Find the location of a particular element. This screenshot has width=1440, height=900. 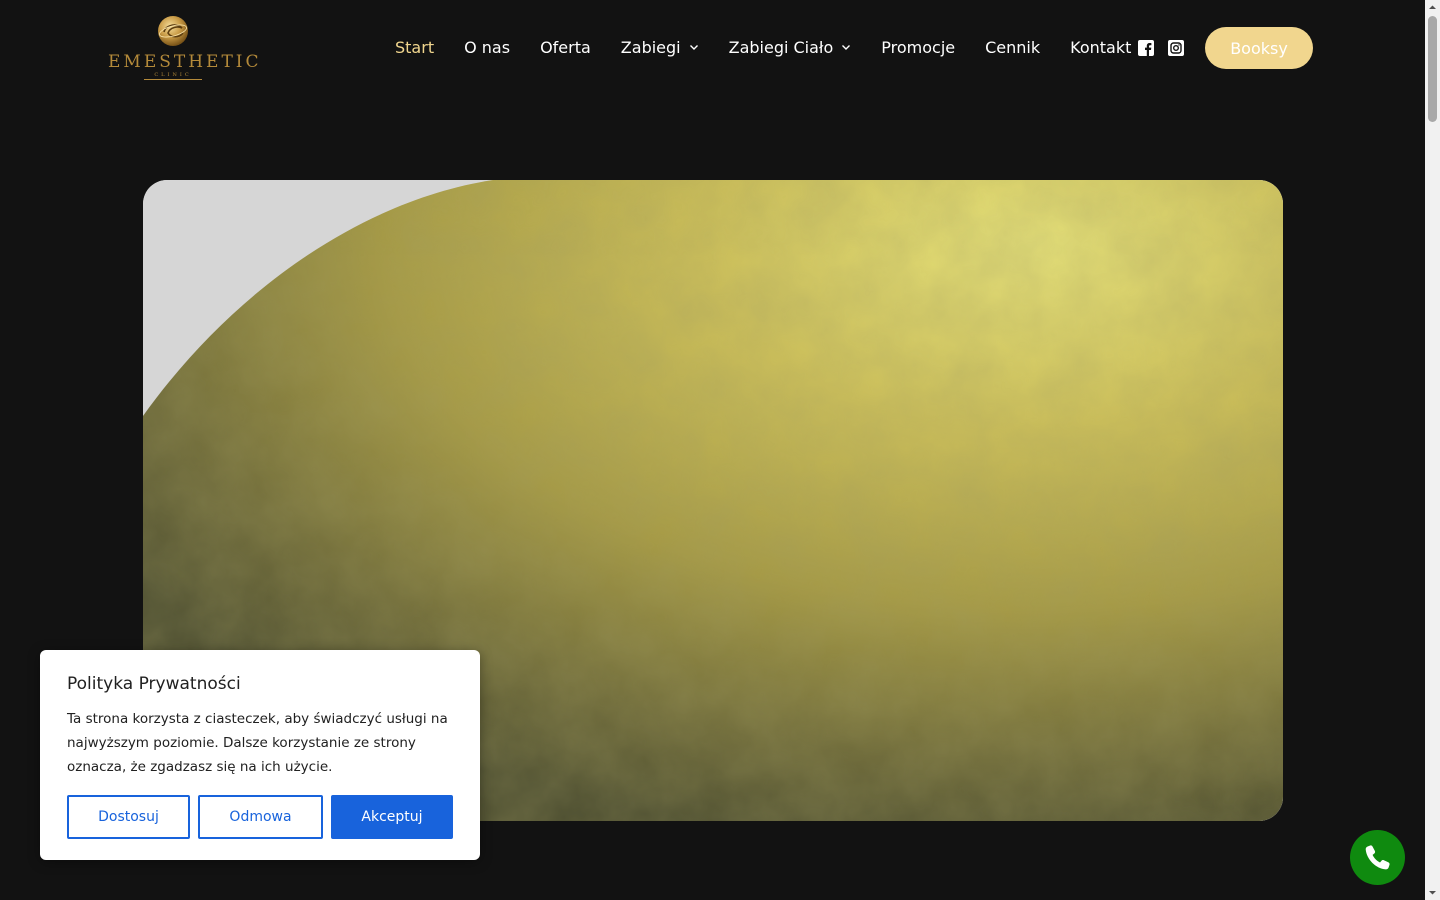

nav-item-cennik: Cennik is located at coordinates (1012, 47).